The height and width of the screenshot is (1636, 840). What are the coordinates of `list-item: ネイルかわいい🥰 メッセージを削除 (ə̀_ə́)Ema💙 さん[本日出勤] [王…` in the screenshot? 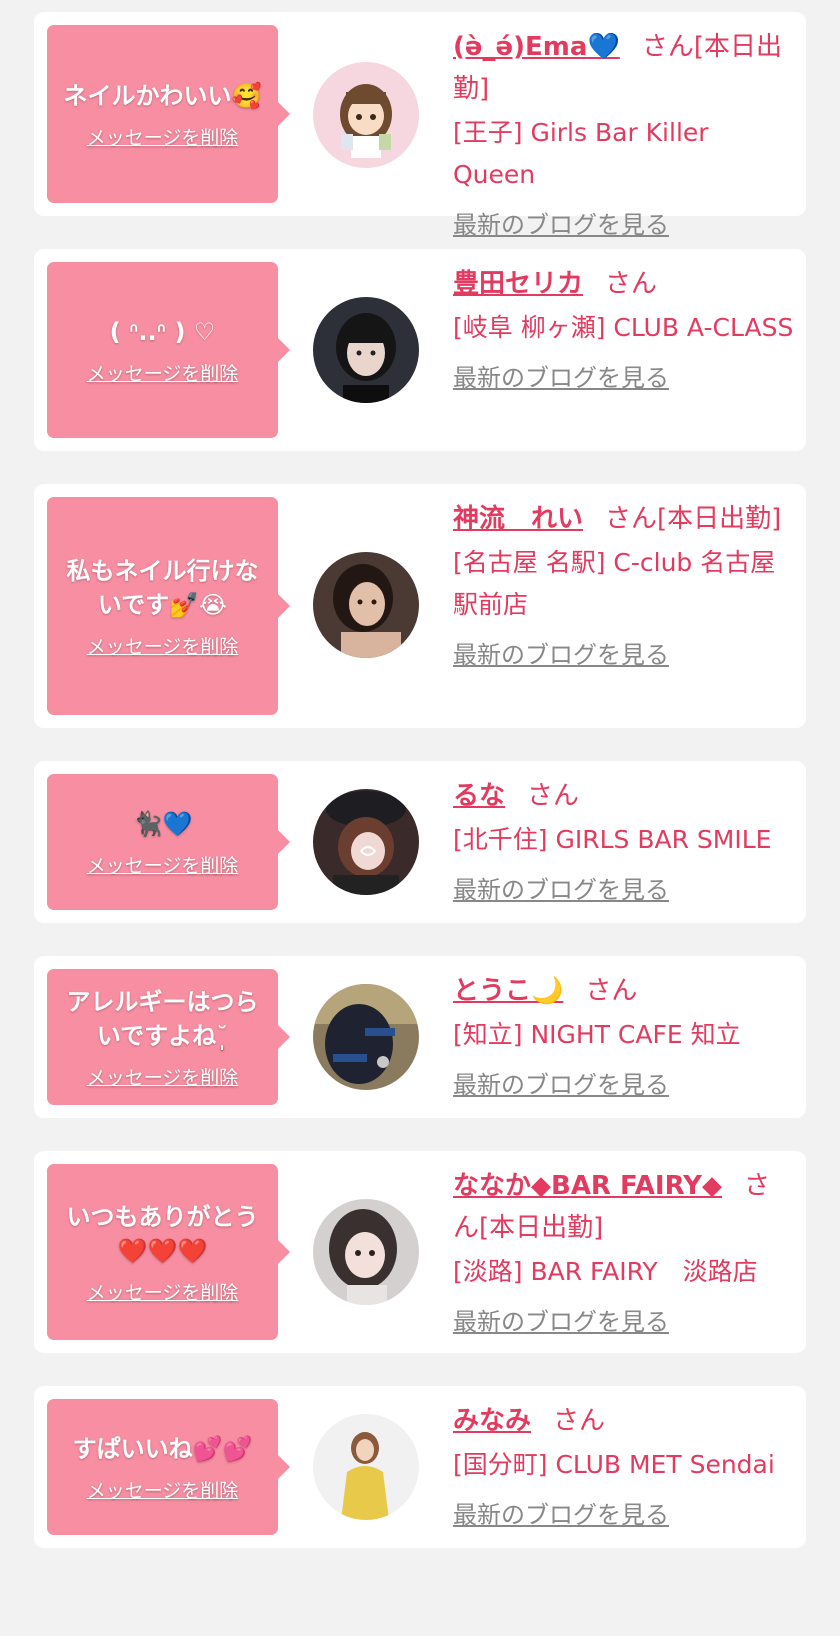 It's located at (420, 125).